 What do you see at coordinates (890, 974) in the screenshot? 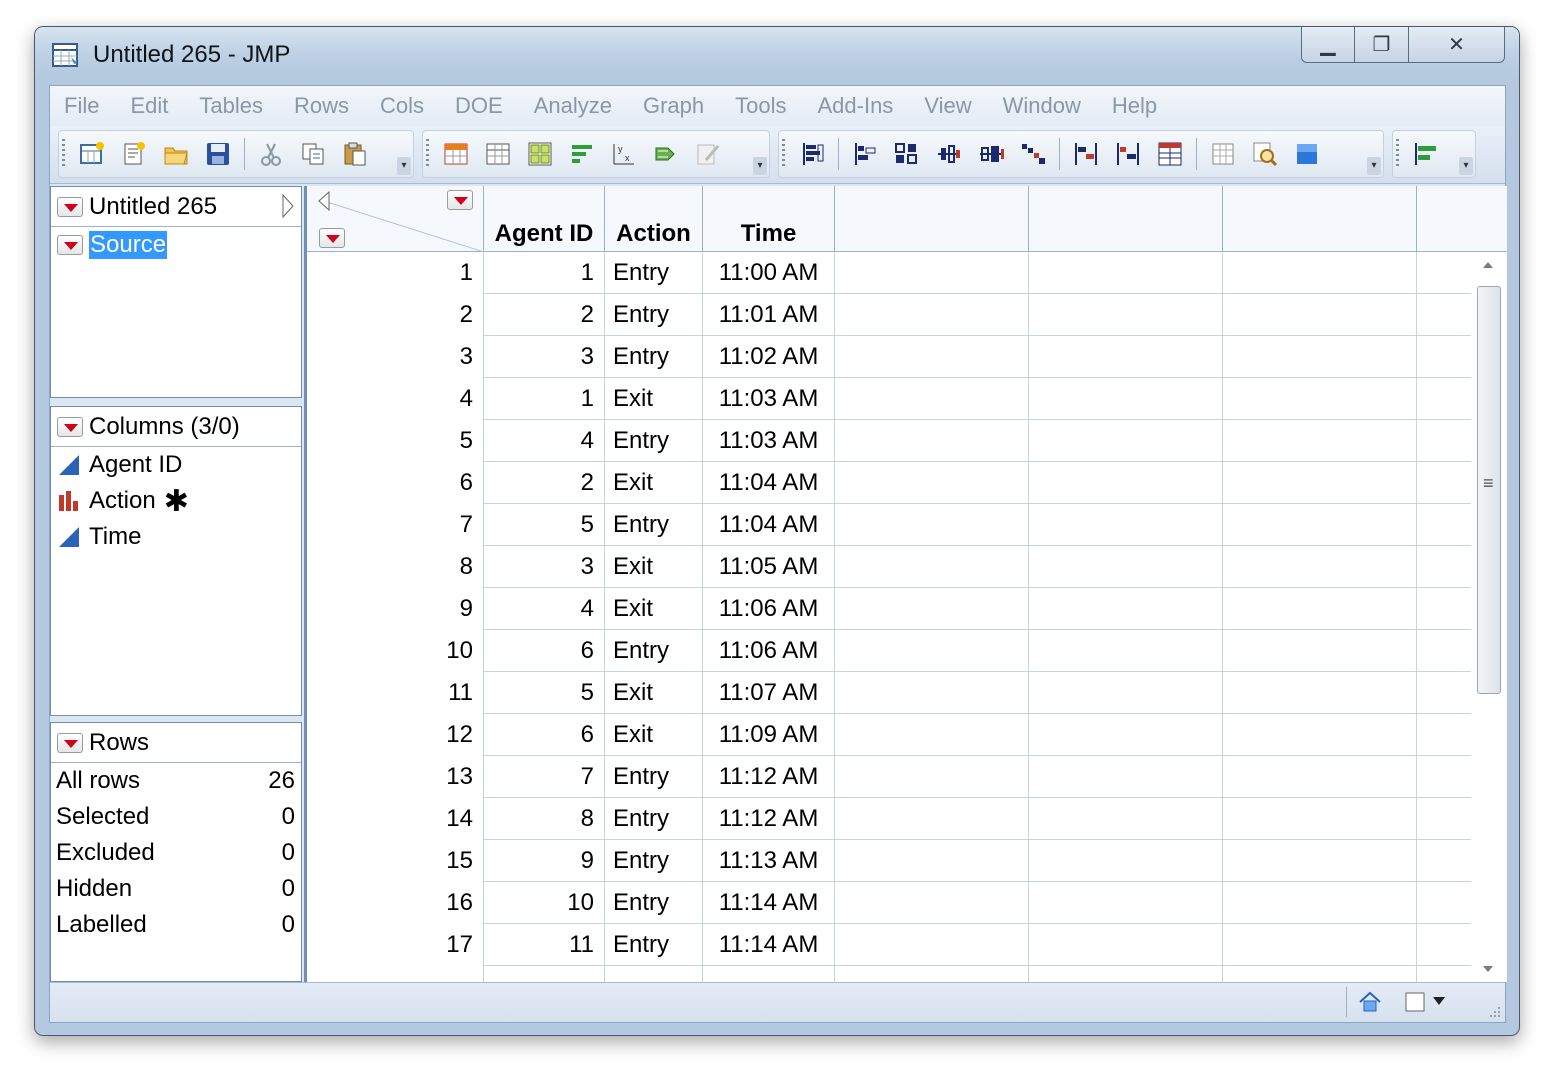
I see `table-row` at bounding box center [890, 974].